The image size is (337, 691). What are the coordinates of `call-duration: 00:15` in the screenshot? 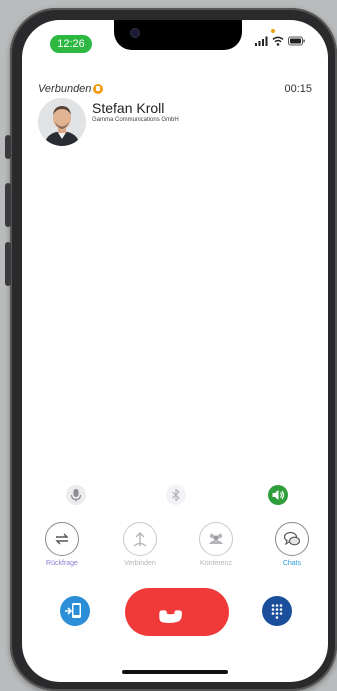 It's located at (298, 89).